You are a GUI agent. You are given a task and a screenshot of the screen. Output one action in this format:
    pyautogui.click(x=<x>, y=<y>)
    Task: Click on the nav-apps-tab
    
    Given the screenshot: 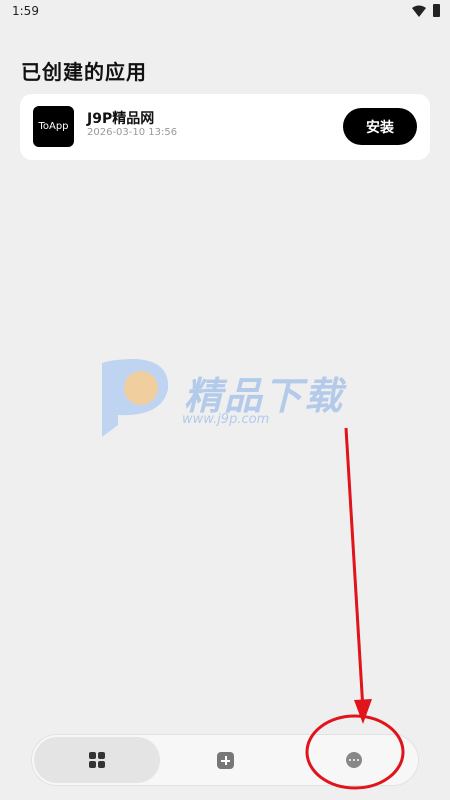 What is the action you would take?
    pyautogui.click(x=97, y=760)
    